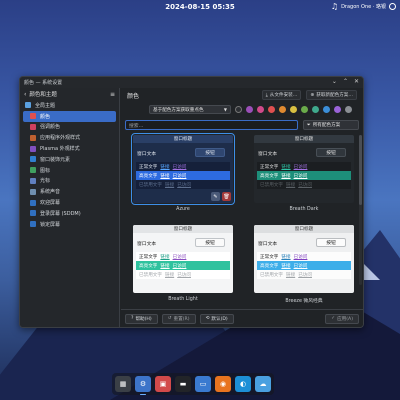 The height and width of the screenshot is (400, 400). Describe the element at coordinates (191, 82) in the screenshot. I see `window-titlebar: 颜色 — 系统设置 ⌄ ⌃ ✕` at that location.